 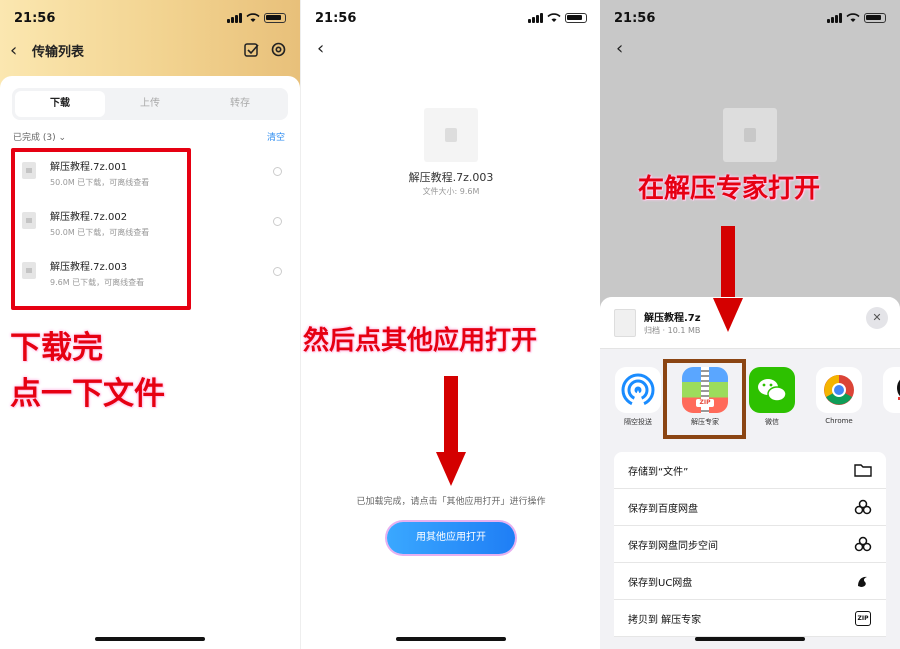 I want to click on clear-button: 清空, so click(x=276, y=136).